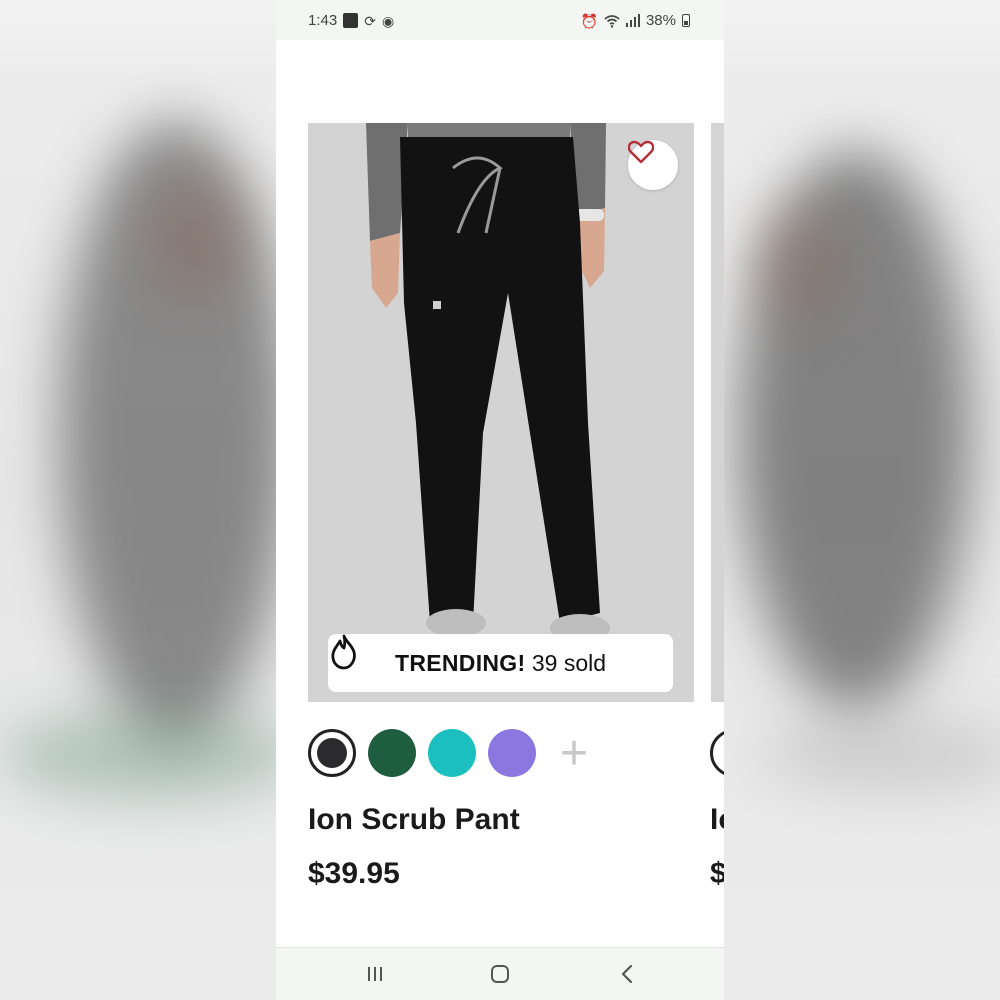 This screenshot has height=1000, width=1000. I want to click on wifi-icon, so click(612, 21).